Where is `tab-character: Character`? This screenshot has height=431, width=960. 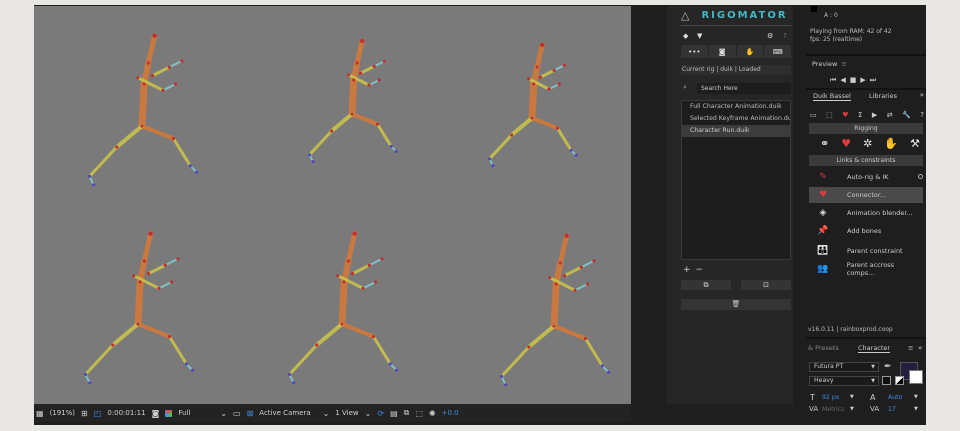
tab-character: Character is located at coordinates (874, 348).